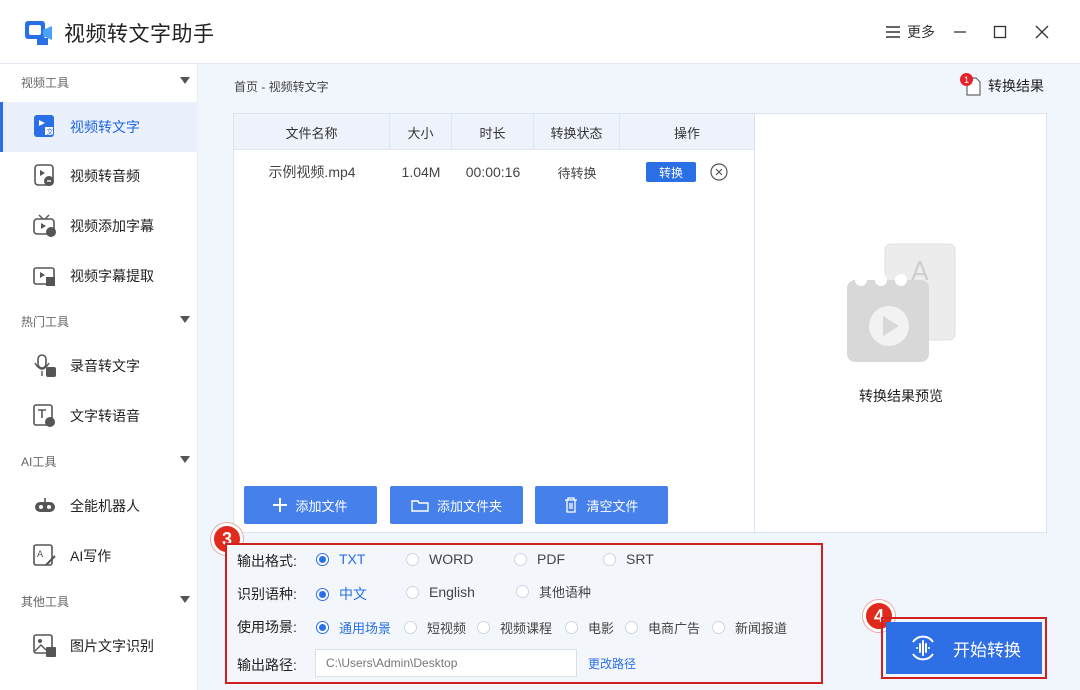 Image resolution: width=1080 pixels, height=690 pixels. I want to click on add-file-button: 添加文件, so click(310, 505).